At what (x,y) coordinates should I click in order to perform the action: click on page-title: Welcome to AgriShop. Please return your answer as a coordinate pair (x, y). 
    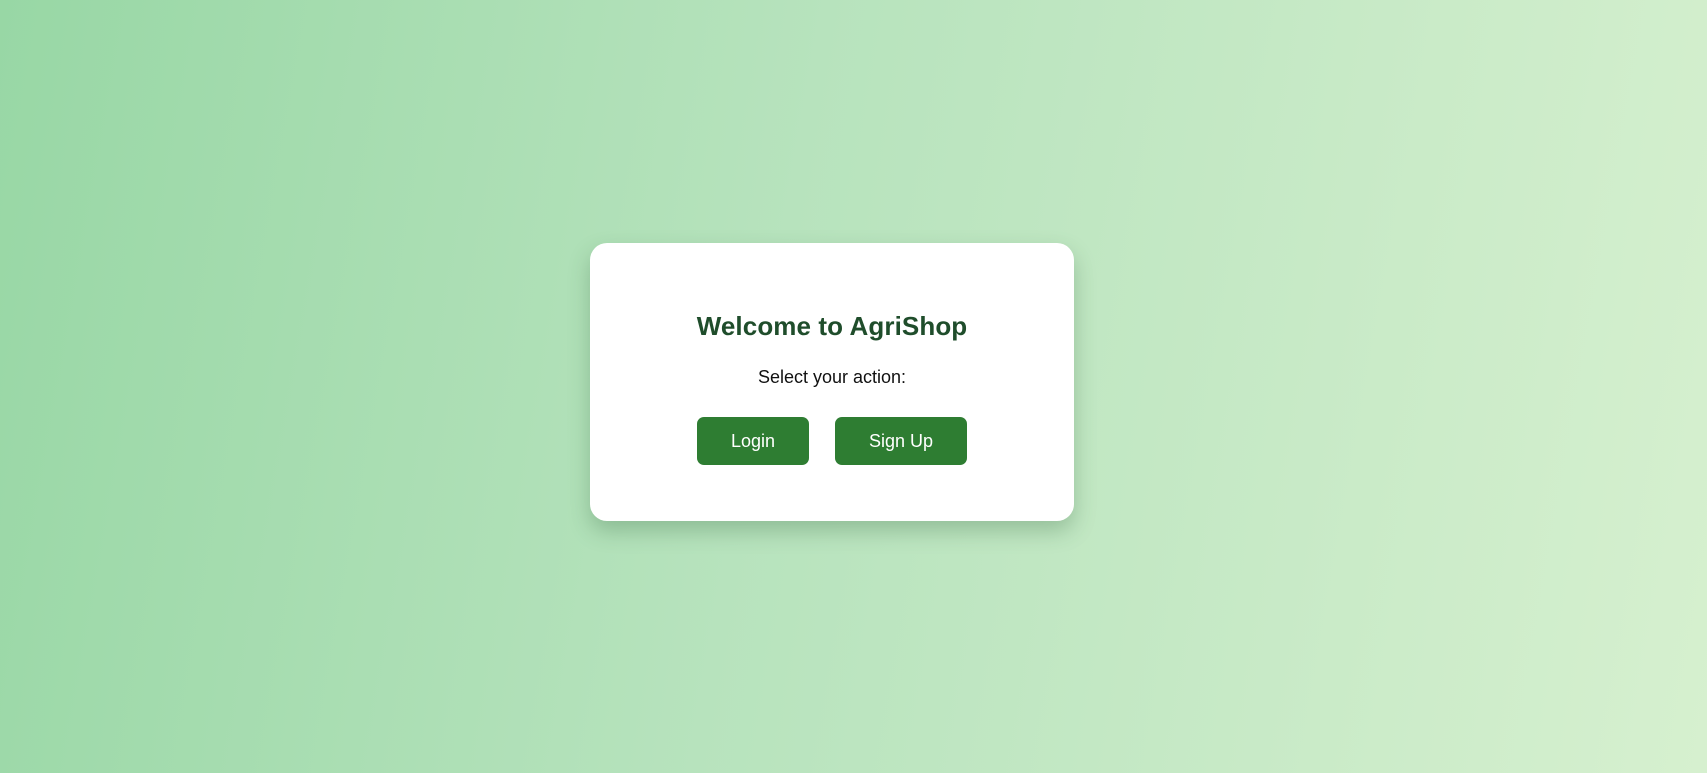
    Looking at the image, I should click on (832, 326).